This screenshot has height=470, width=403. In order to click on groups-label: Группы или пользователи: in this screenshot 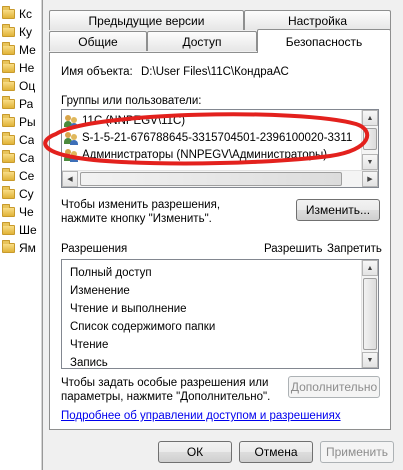, I will do `click(131, 101)`.